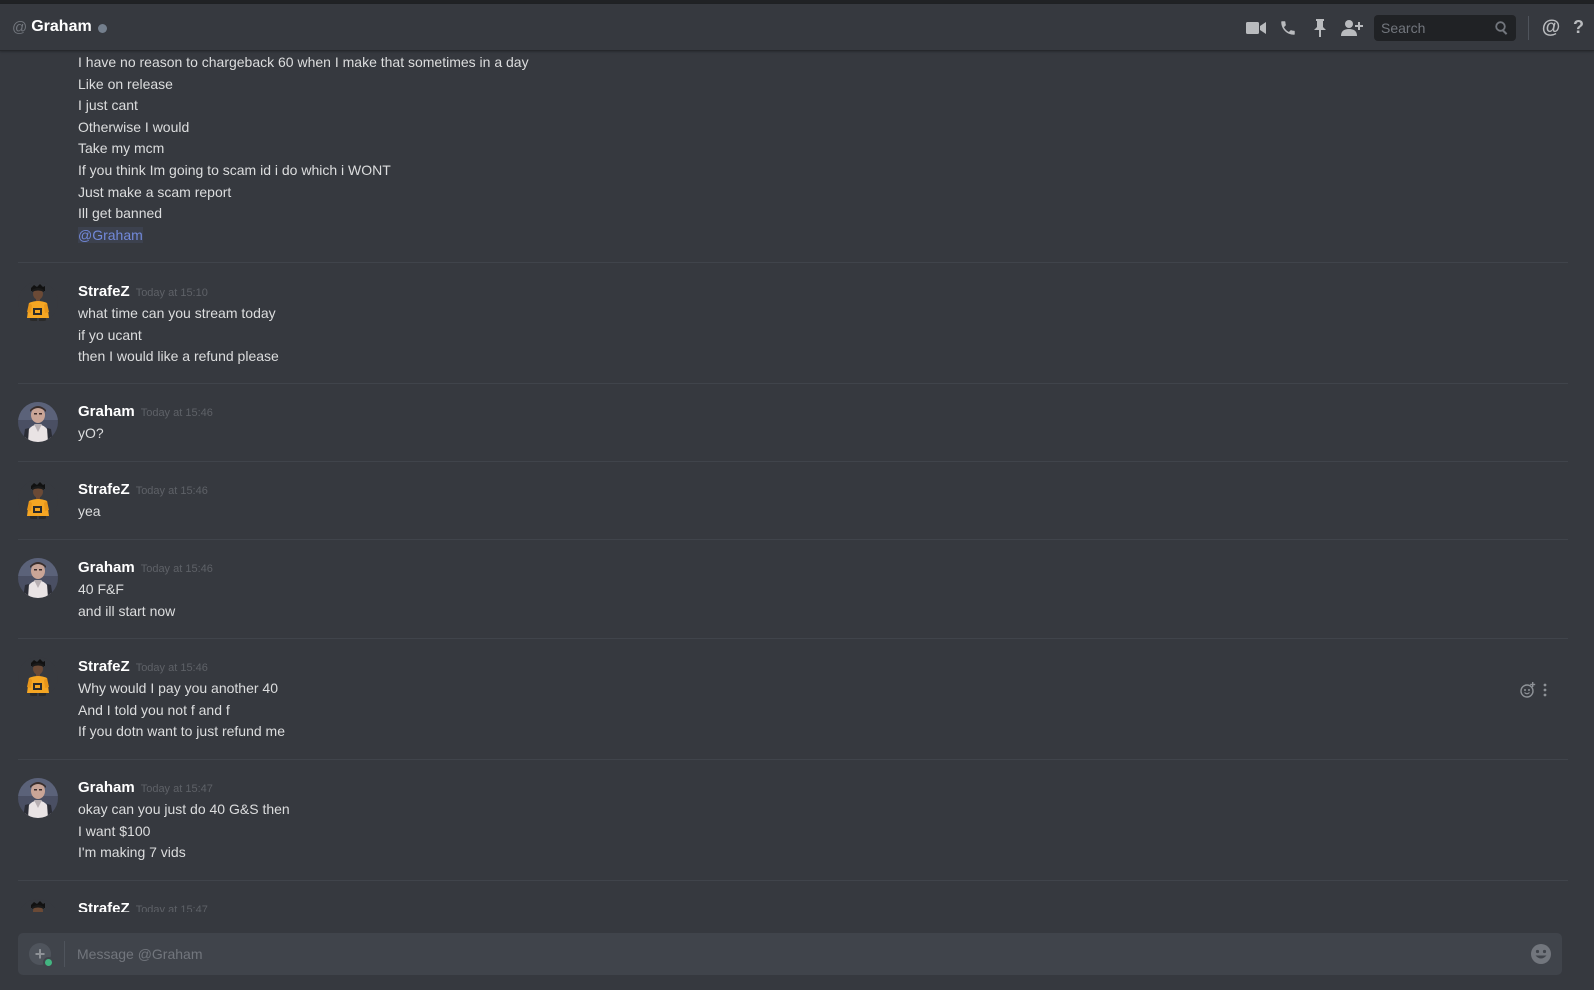 Image resolution: width=1594 pixels, height=990 pixels. Describe the element at coordinates (108, 105) in the screenshot. I see `message-line: I just cant` at that location.